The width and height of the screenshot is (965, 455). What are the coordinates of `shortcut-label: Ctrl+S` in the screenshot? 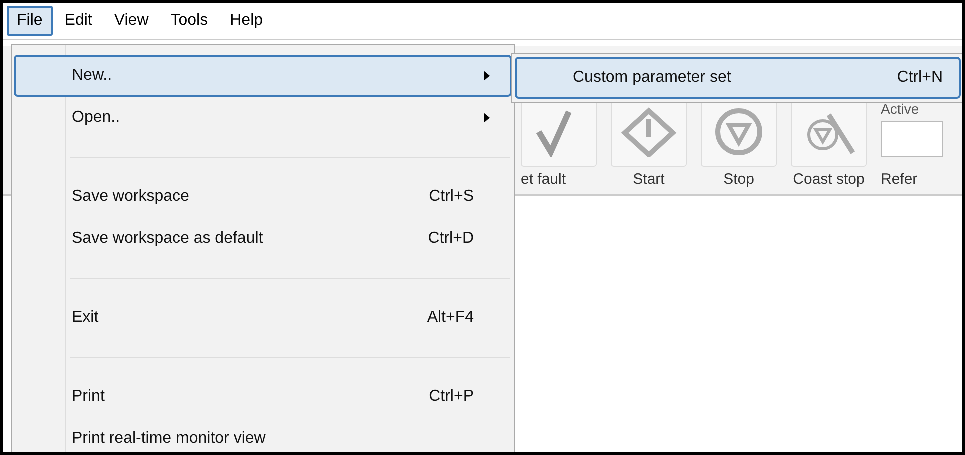 It's located at (452, 197).